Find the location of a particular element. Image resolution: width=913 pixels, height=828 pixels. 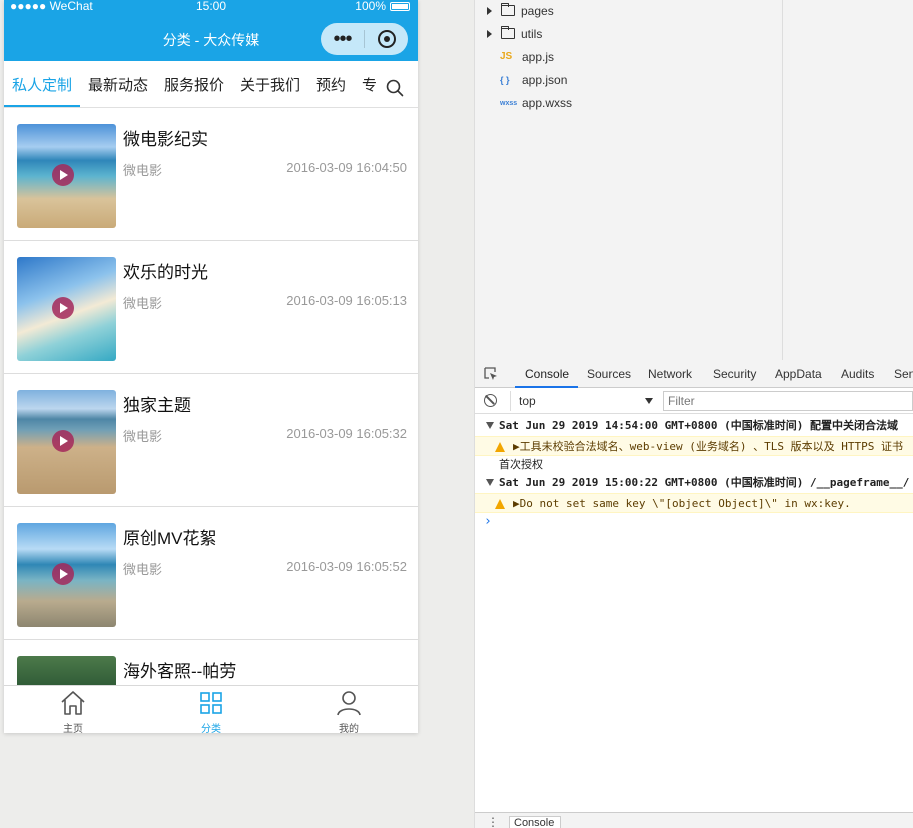

tab-service-price: 服务报价 is located at coordinates (194, 84).